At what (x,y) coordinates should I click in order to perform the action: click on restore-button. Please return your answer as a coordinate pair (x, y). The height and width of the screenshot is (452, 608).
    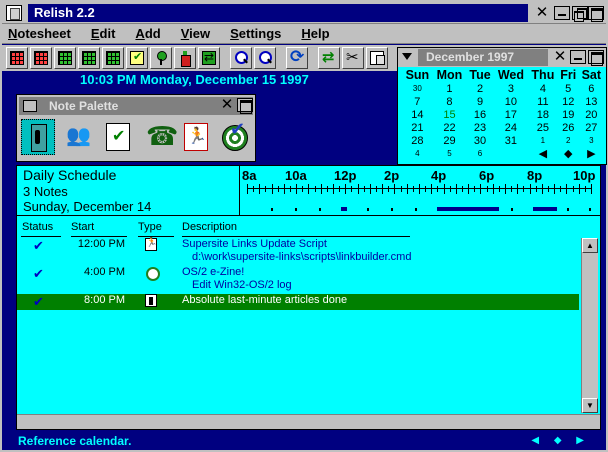
    Looking at the image, I should click on (580, 14).